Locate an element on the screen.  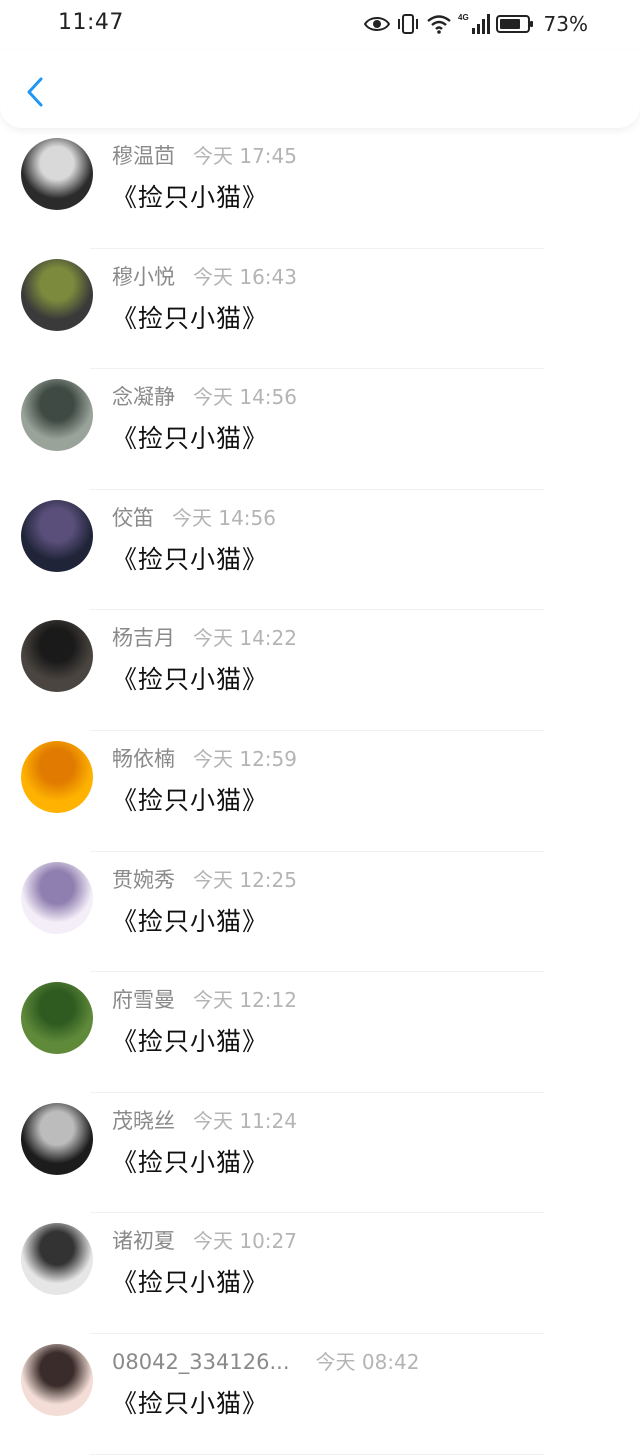
message-time: 今天 11:24 is located at coordinates (245, 1120).